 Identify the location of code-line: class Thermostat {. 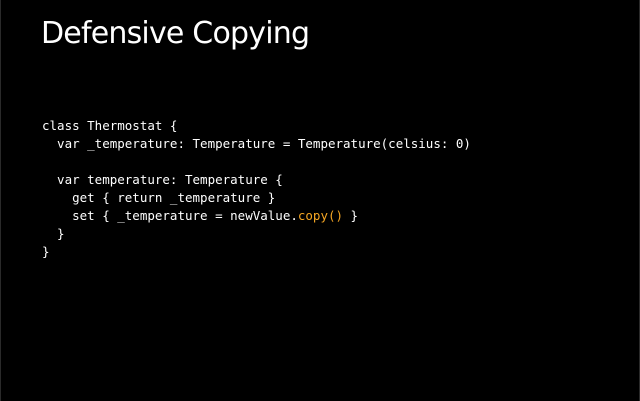
(256, 126).